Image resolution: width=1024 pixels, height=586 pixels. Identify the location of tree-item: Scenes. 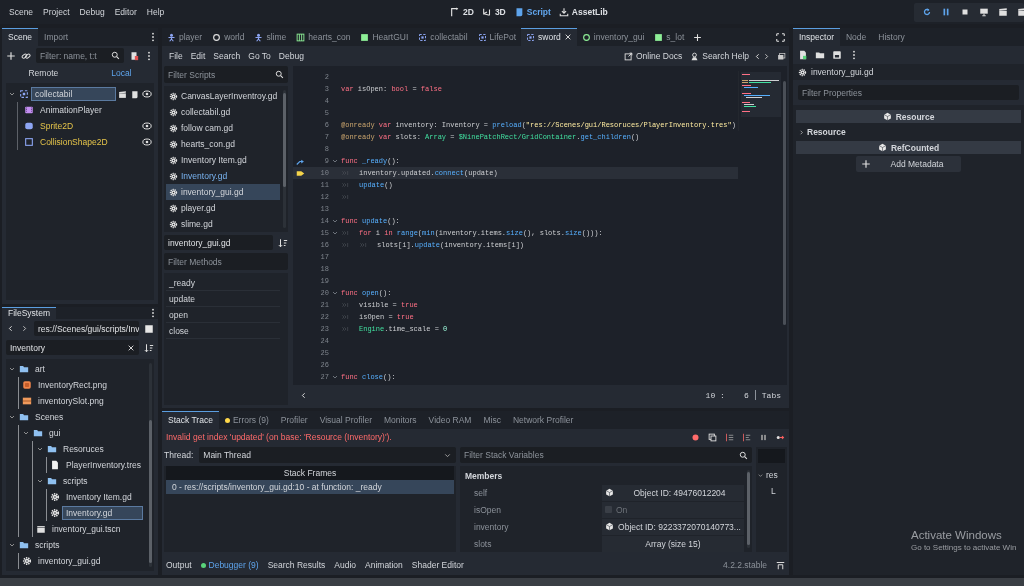
(49, 417).